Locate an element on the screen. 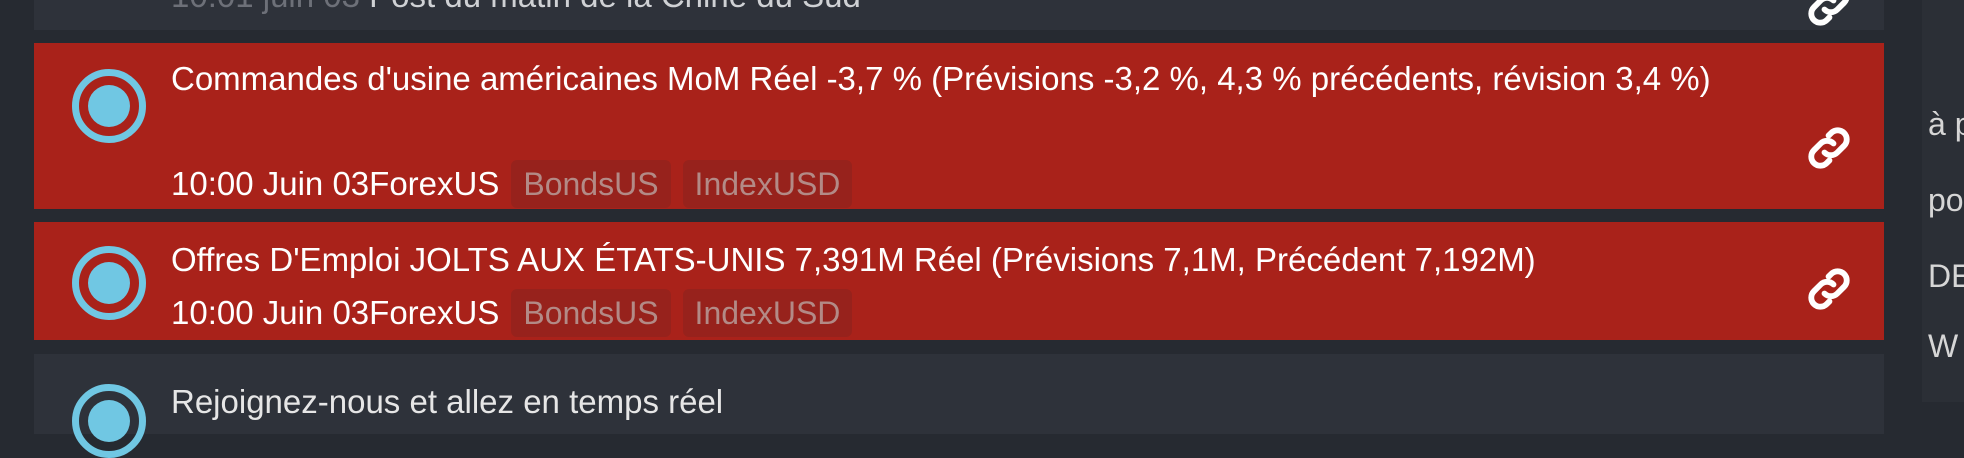  news-item-time: 10:01 juin 03 is located at coordinates (265, 7).